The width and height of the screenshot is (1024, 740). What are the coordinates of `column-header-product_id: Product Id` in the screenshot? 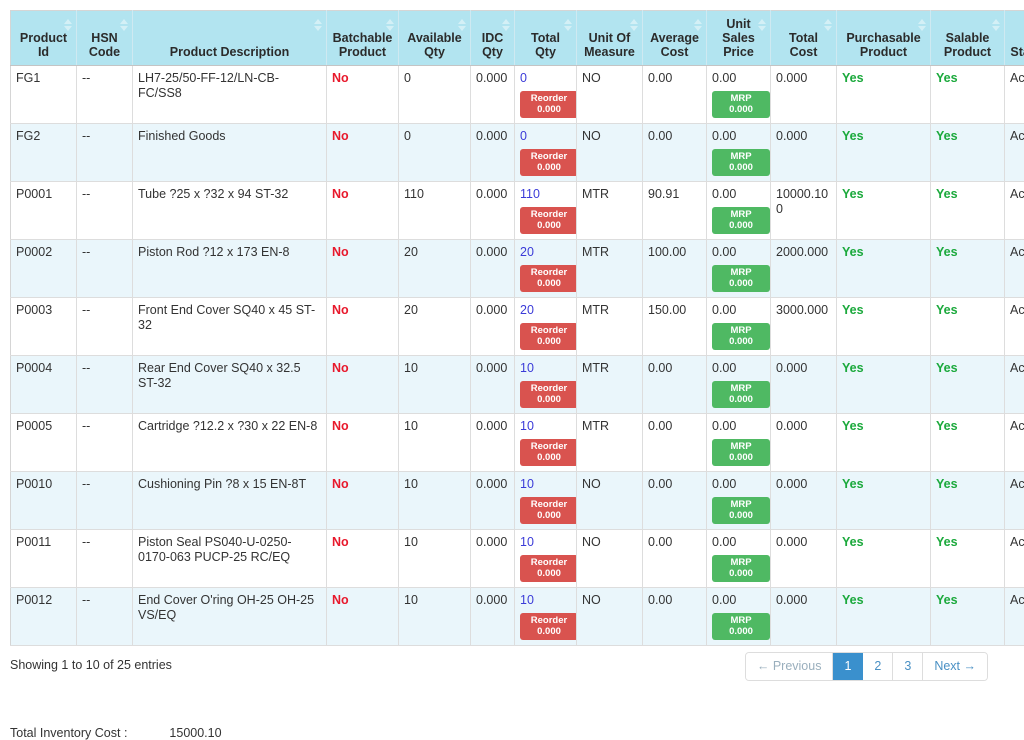 It's located at (44, 38).